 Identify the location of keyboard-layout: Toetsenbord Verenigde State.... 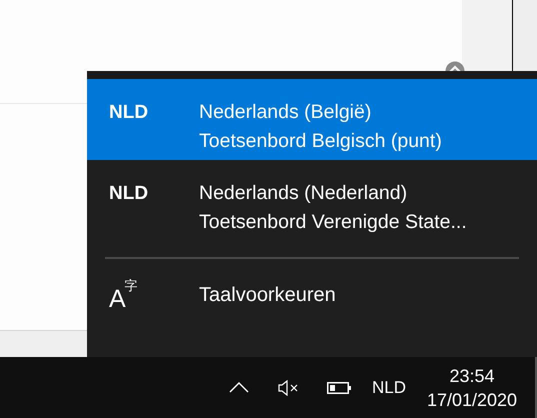
(333, 222).